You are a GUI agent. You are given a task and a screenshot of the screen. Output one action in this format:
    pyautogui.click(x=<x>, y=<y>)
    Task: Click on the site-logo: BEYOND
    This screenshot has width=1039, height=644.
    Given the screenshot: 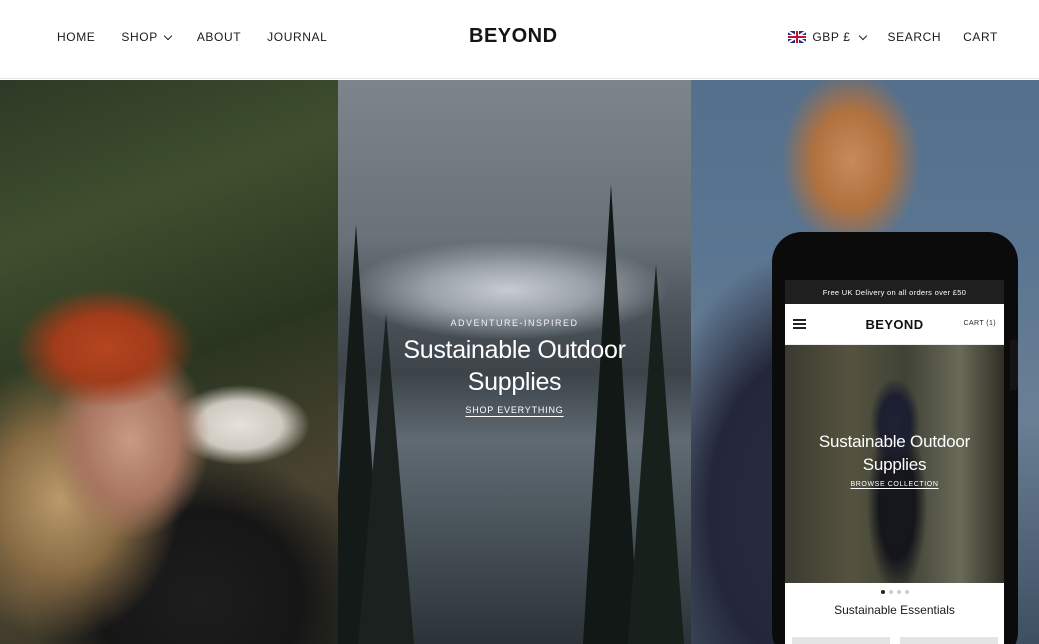 What is the action you would take?
    pyautogui.click(x=513, y=36)
    